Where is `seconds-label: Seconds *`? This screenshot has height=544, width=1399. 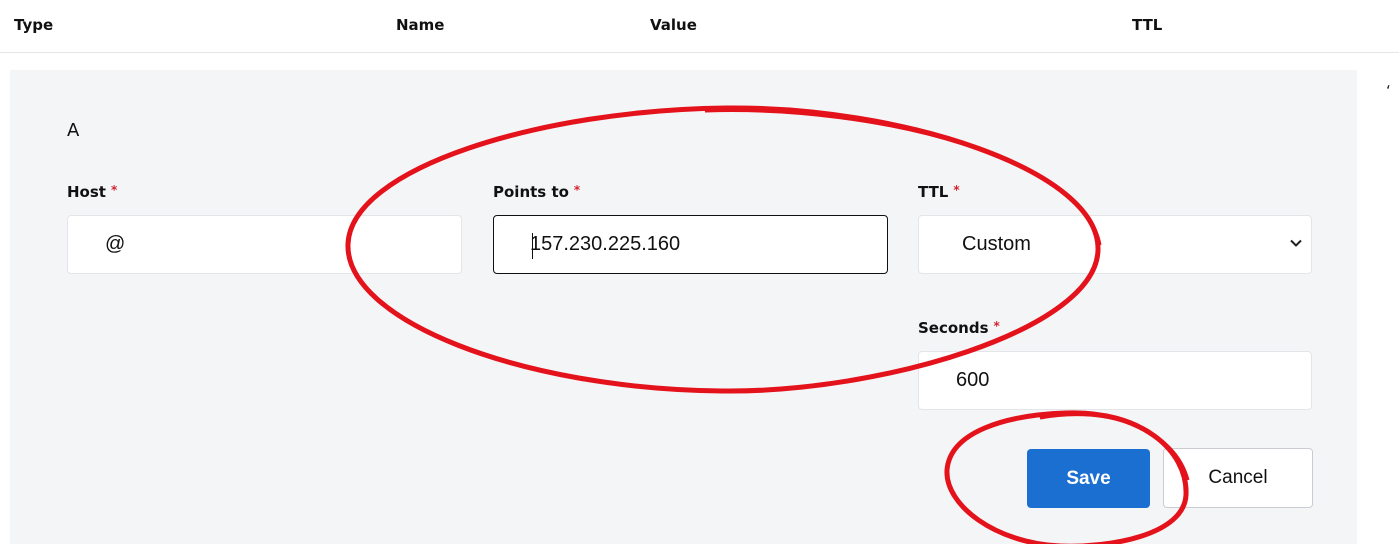 seconds-label: Seconds * is located at coordinates (959, 328).